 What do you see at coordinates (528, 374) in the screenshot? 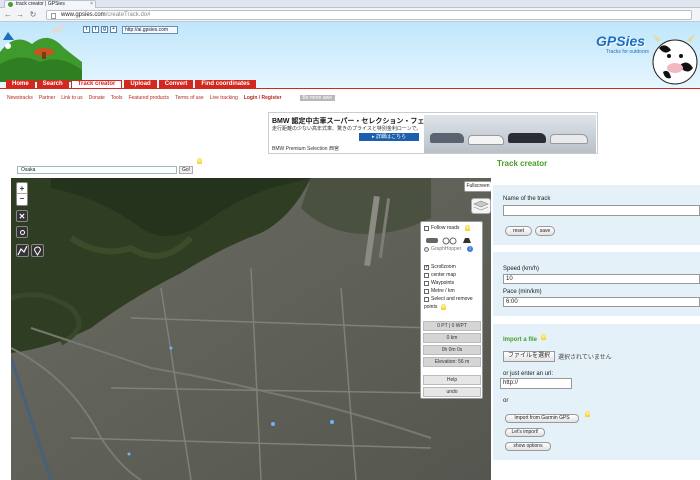
I see `url-label: or just enter an url:` at bounding box center [528, 374].